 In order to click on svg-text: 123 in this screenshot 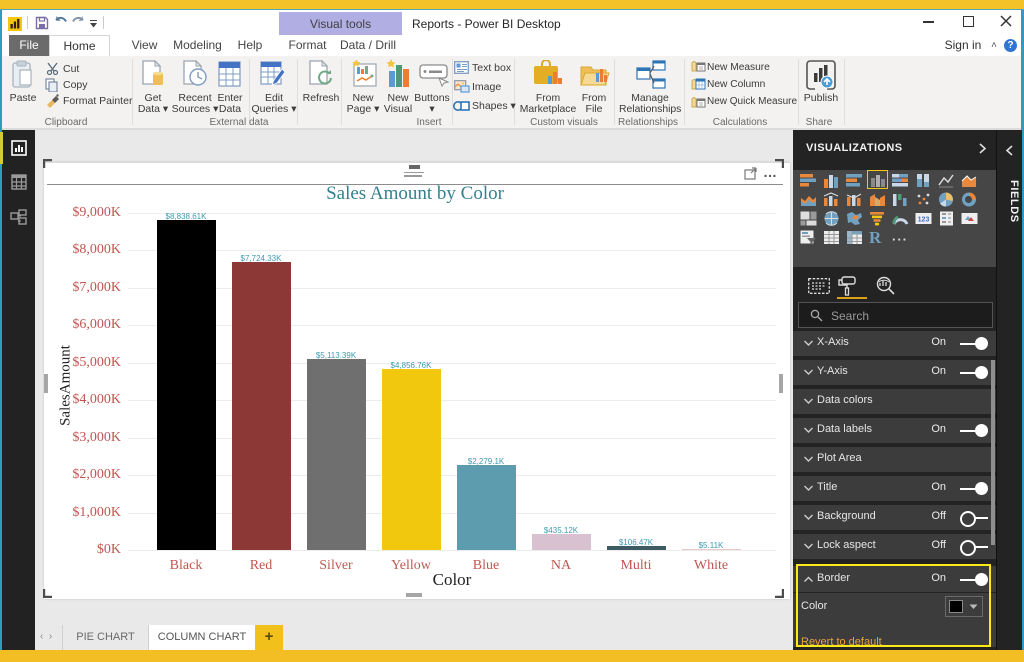, I will do `click(924, 220)`.